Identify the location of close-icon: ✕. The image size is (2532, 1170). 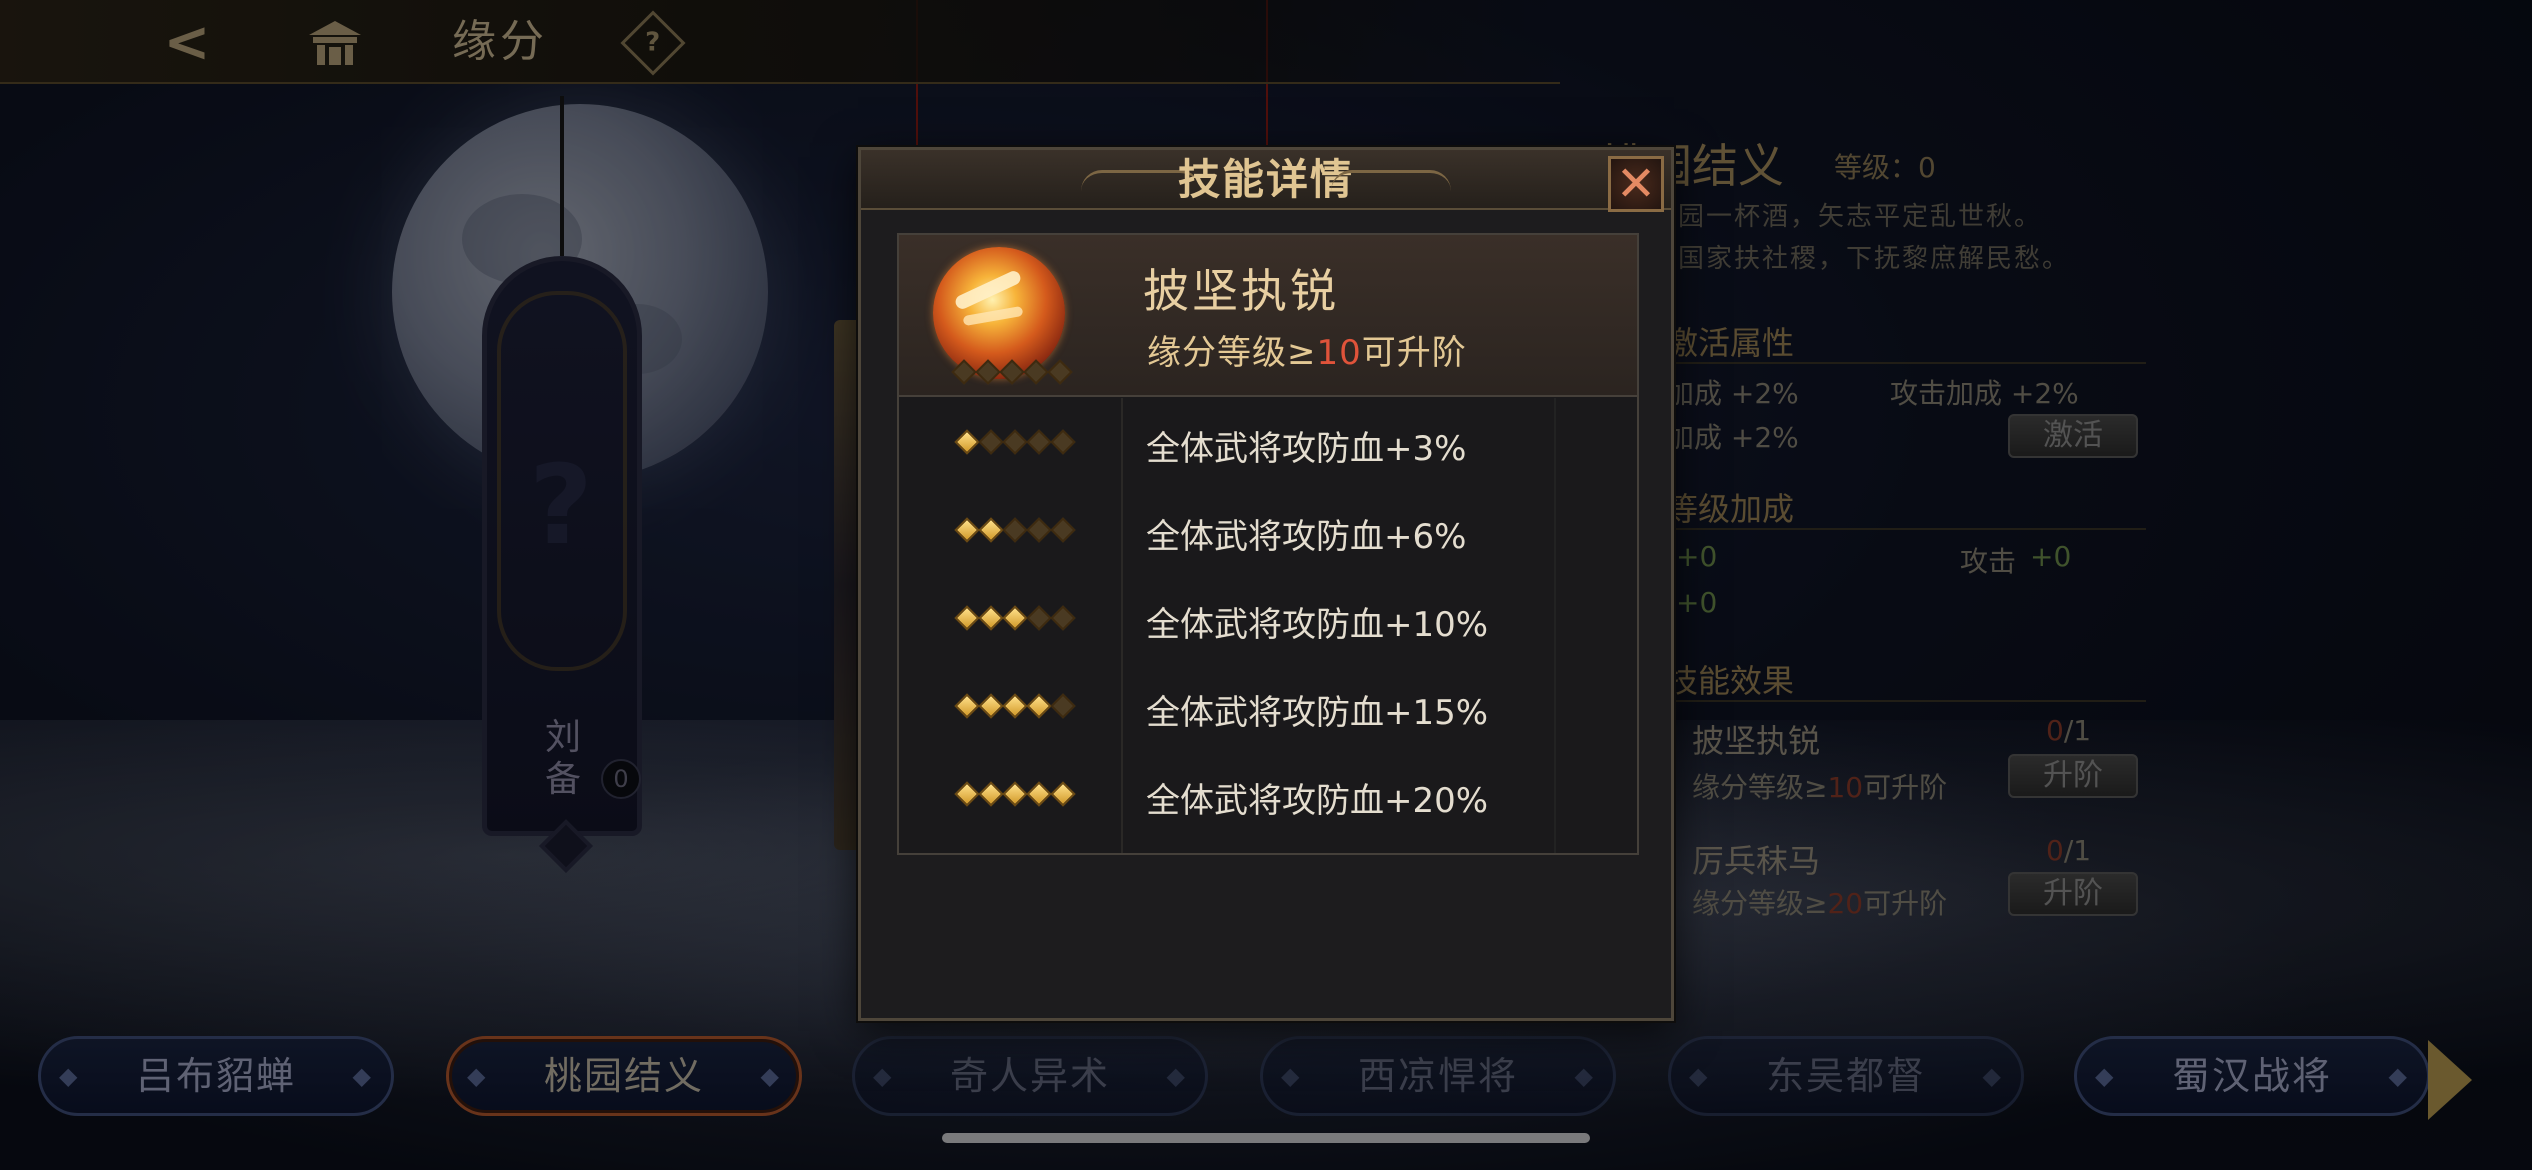
(1636, 184).